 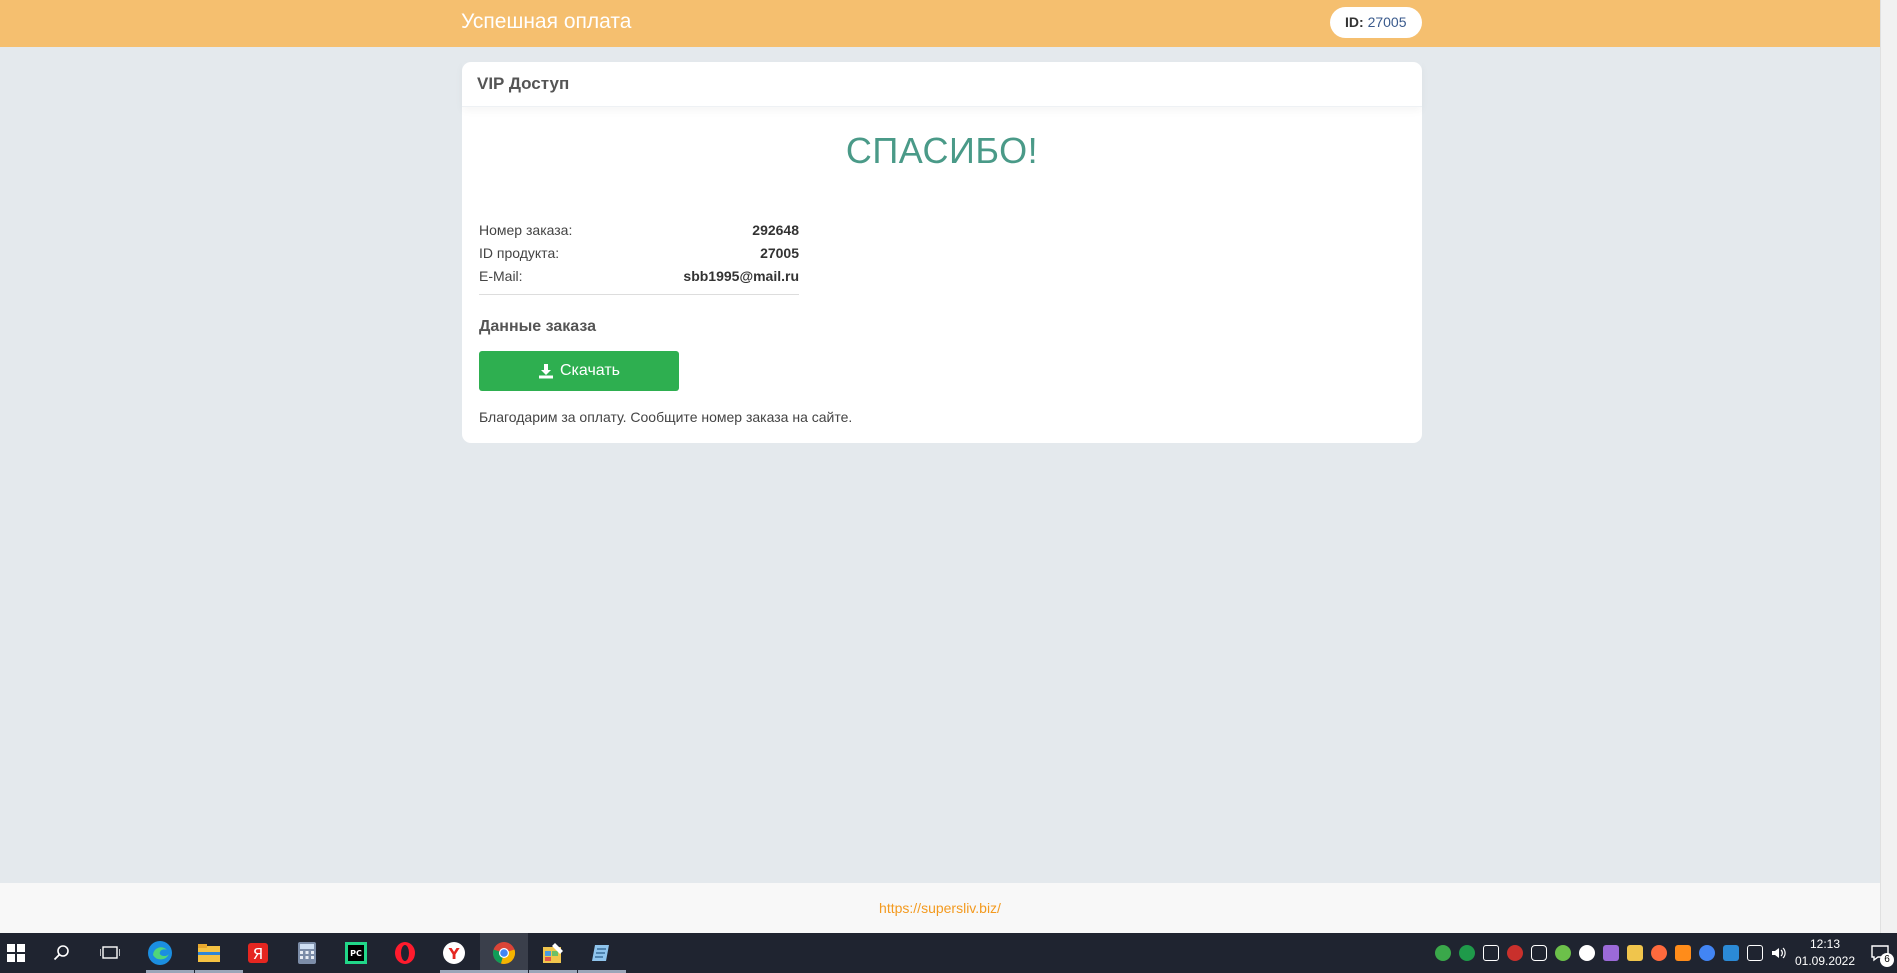 What do you see at coordinates (1888, 466) in the screenshot?
I see `scrollbar` at bounding box center [1888, 466].